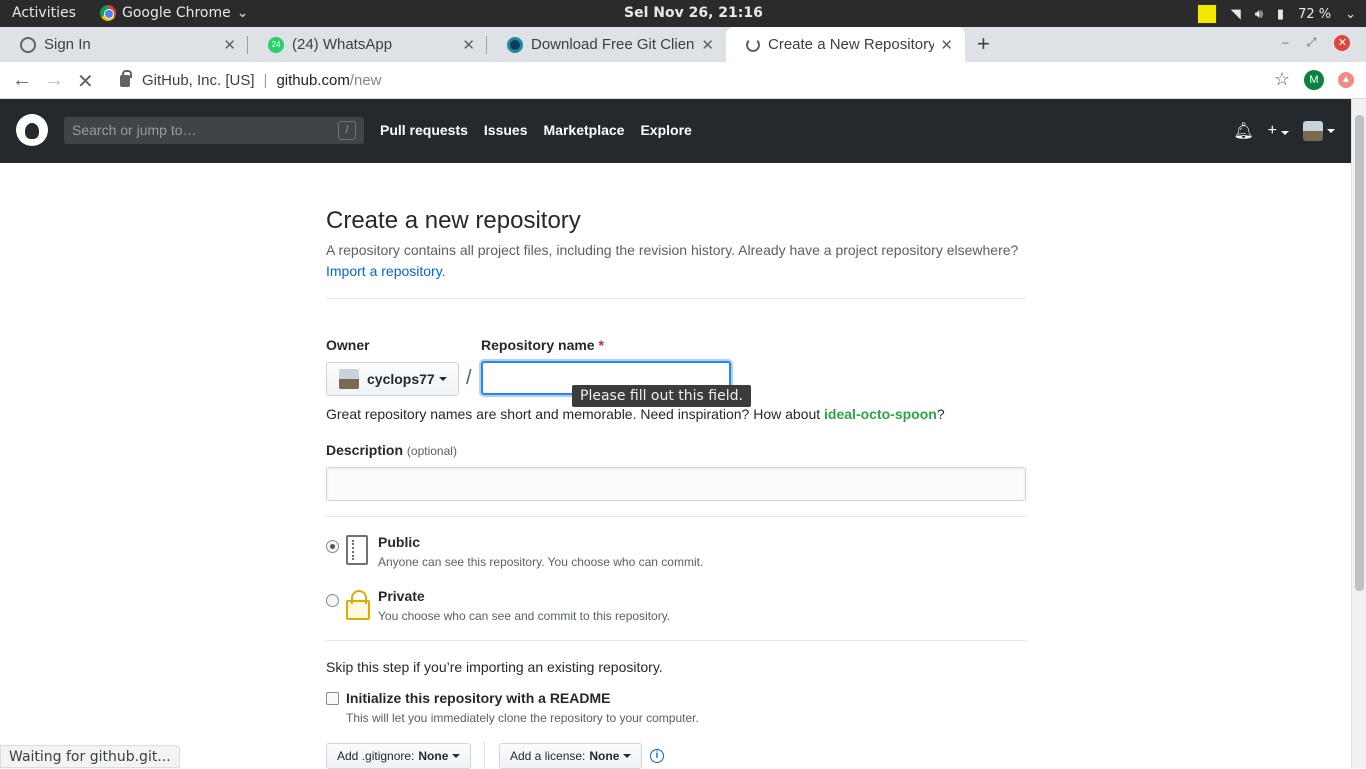  What do you see at coordinates (1346, 79) in the screenshot?
I see `extension-icon: ▲` at bounding box center [1346, 79].